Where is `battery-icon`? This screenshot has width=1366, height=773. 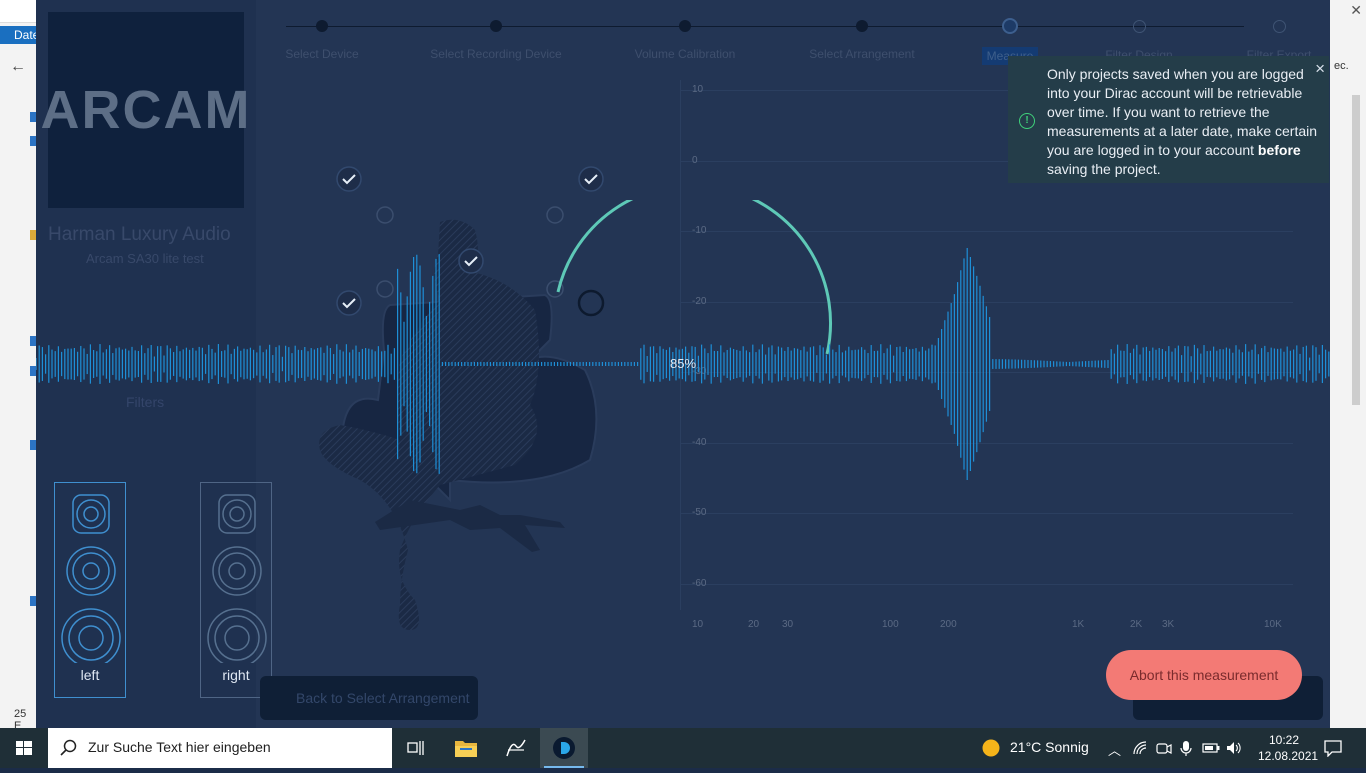 battery-icon is located at coordinates (1211, 748).